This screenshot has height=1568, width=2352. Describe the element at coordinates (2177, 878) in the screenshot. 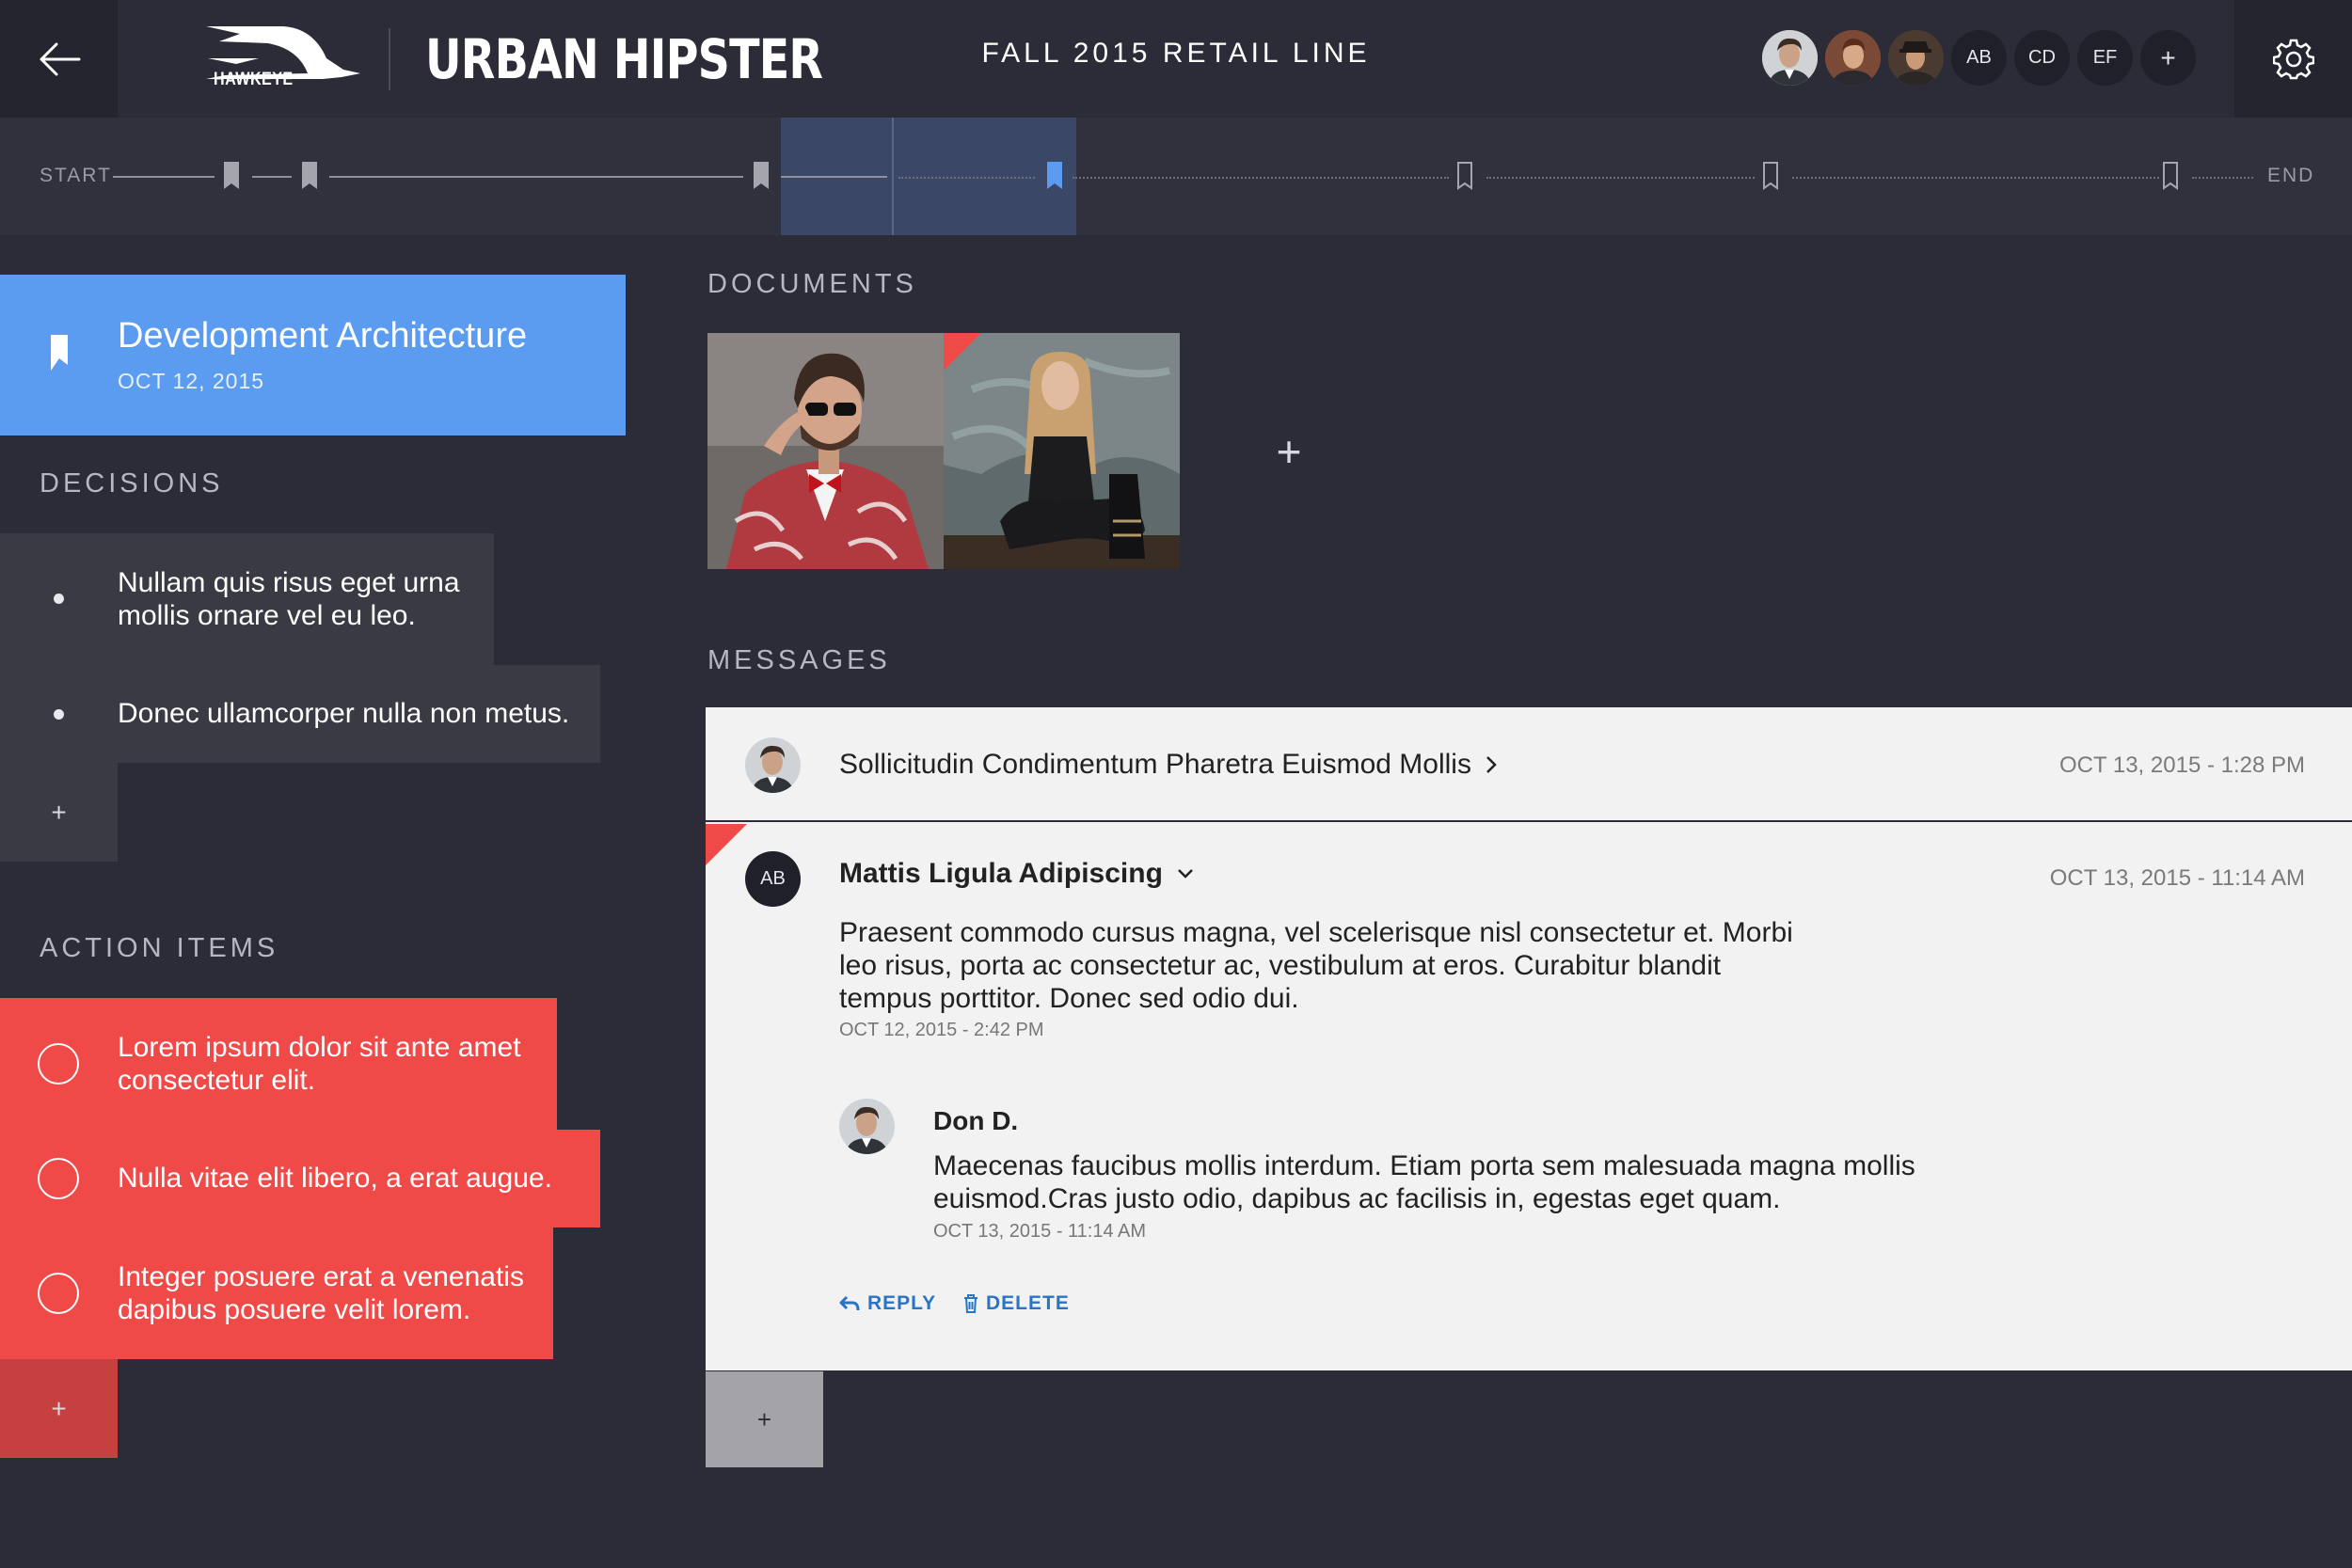

I see `message-timestamp: OCT 13, 2015 - 11:14 AM` at that location.